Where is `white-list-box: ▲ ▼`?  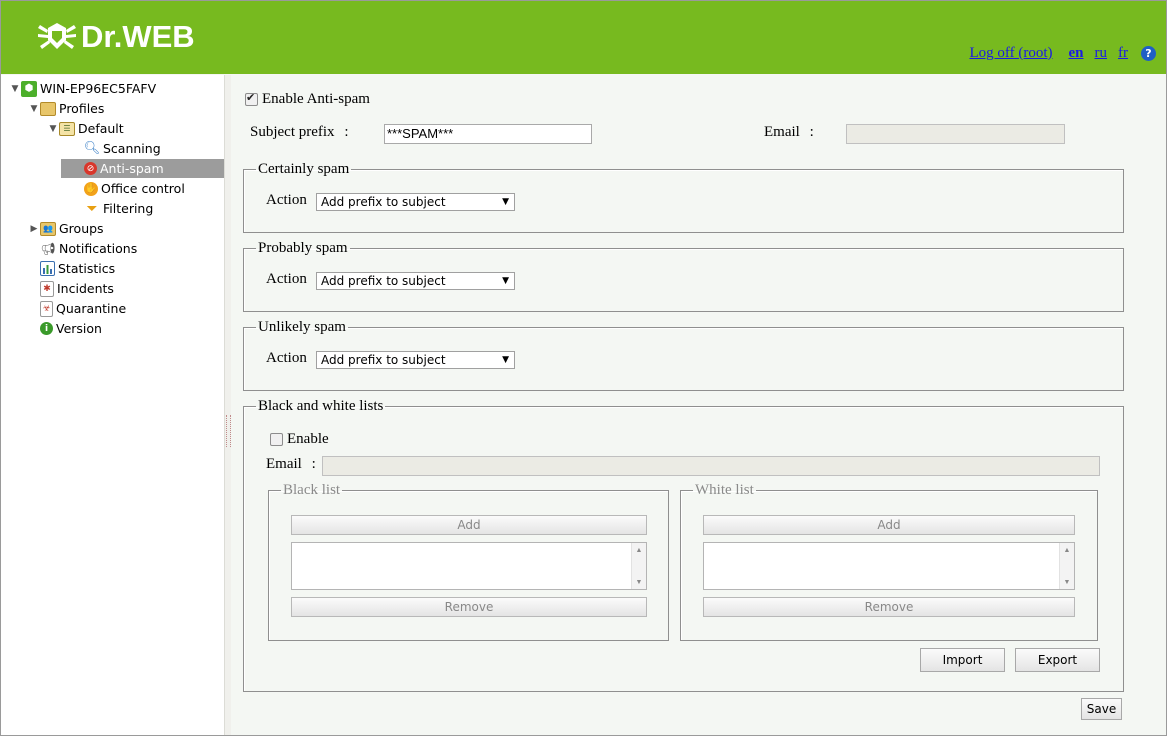
white-list-box: ▲ ▼ is located at coordinates (889, 566).